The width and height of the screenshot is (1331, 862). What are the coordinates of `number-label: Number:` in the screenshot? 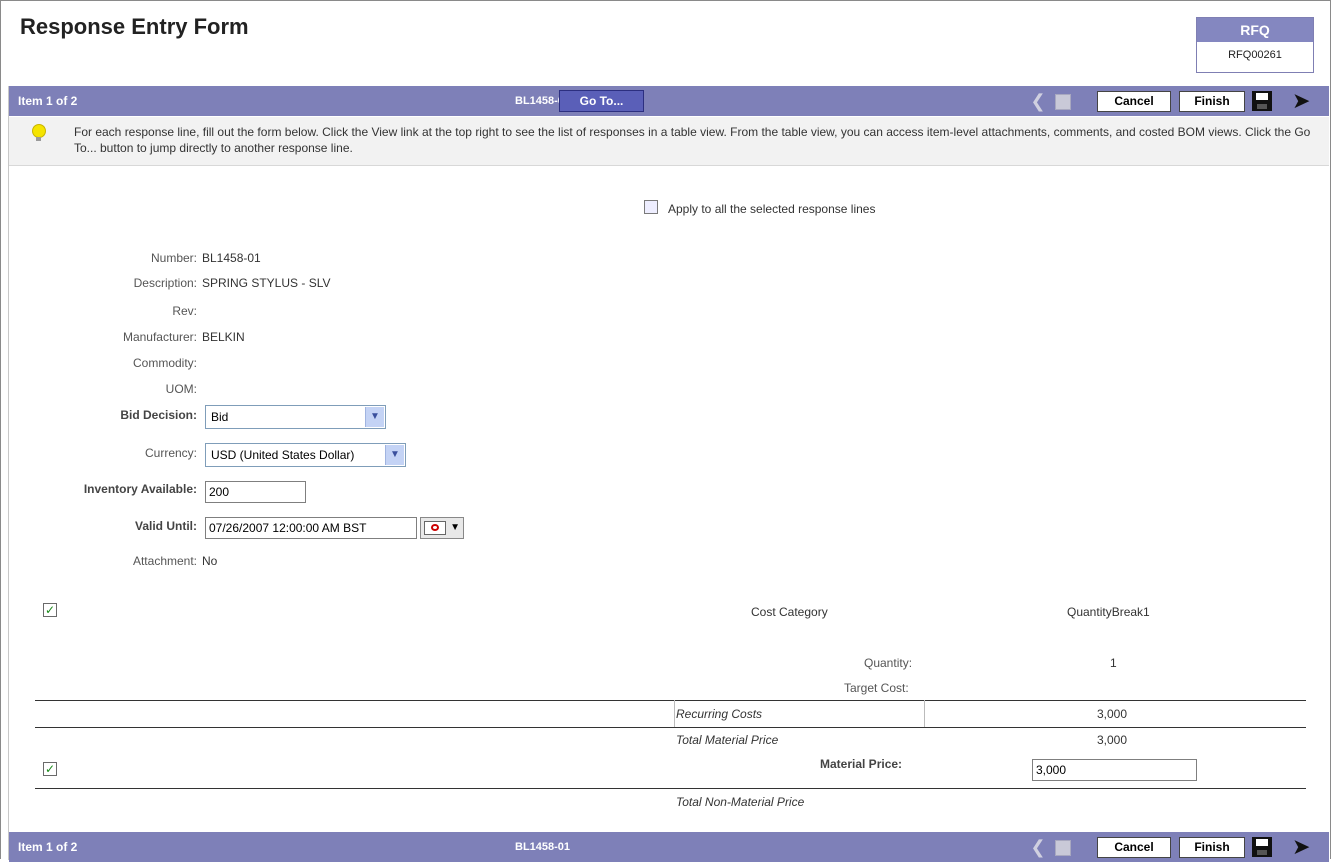 It's located at (173, 258).